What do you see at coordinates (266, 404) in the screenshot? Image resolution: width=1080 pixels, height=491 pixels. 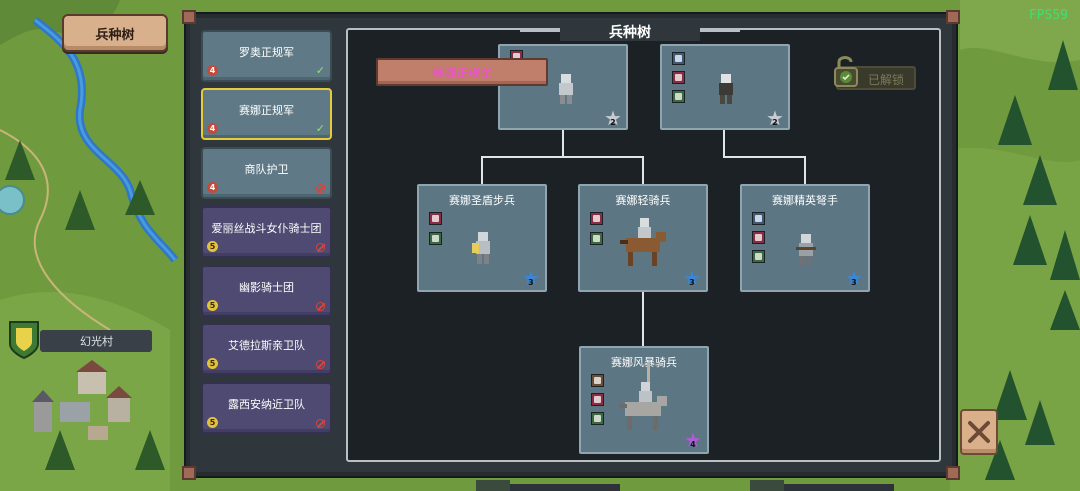 I see `unit-name: 露西安纳近卫队` at bounding box center [266, 404].